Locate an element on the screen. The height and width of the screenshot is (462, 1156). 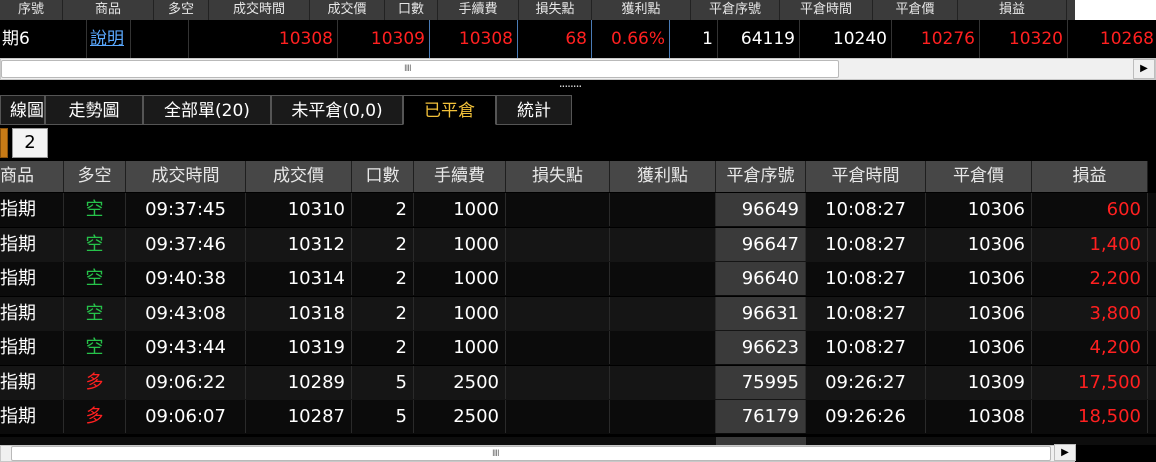
cell-close-price: 10309 is located at coordinates (979, 382).